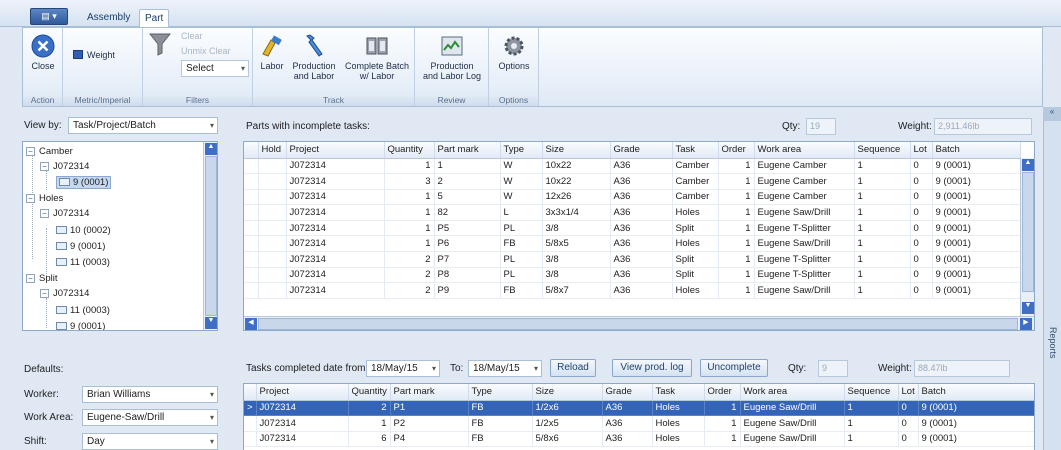 The image size is (1061, 450). What do you see at coordinates (272, 275) in the screenshot?
I see `table-cell` at bounding box center [272, 275].